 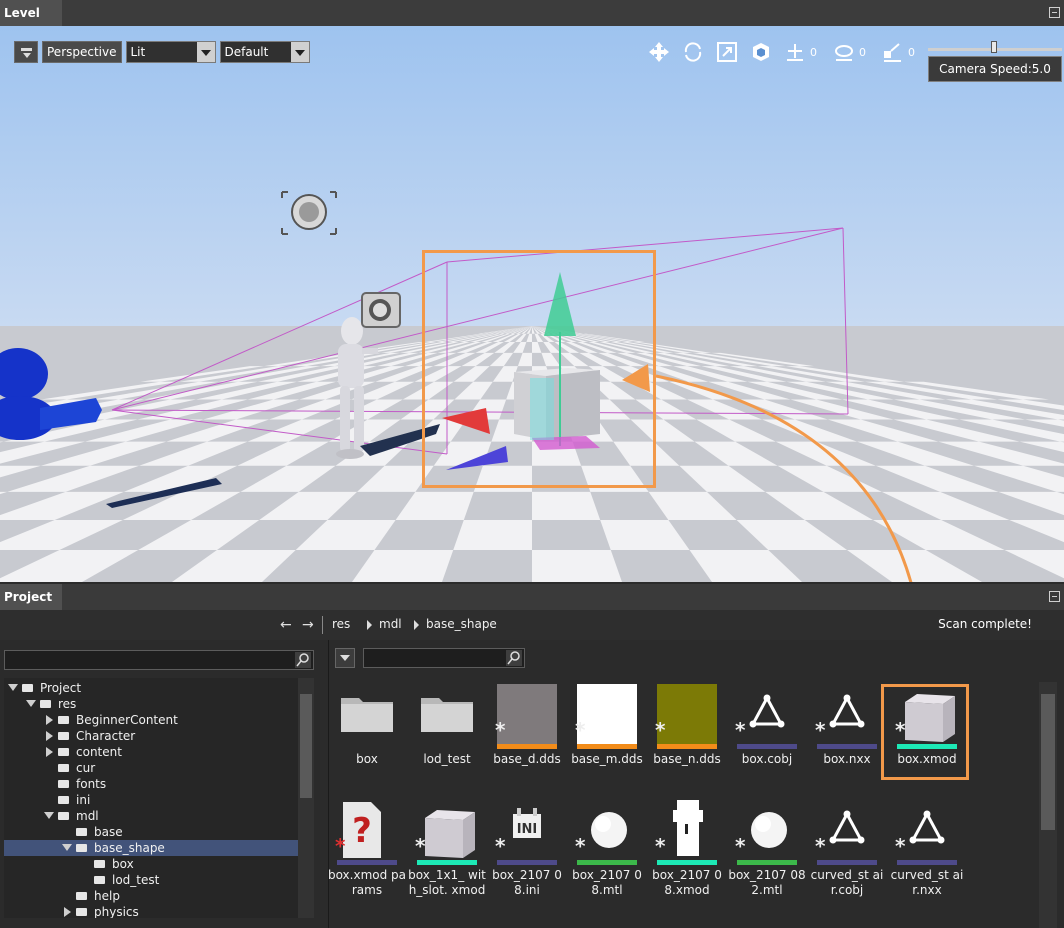 I want to click on filter-dropdown, so click(x=345, y=658).